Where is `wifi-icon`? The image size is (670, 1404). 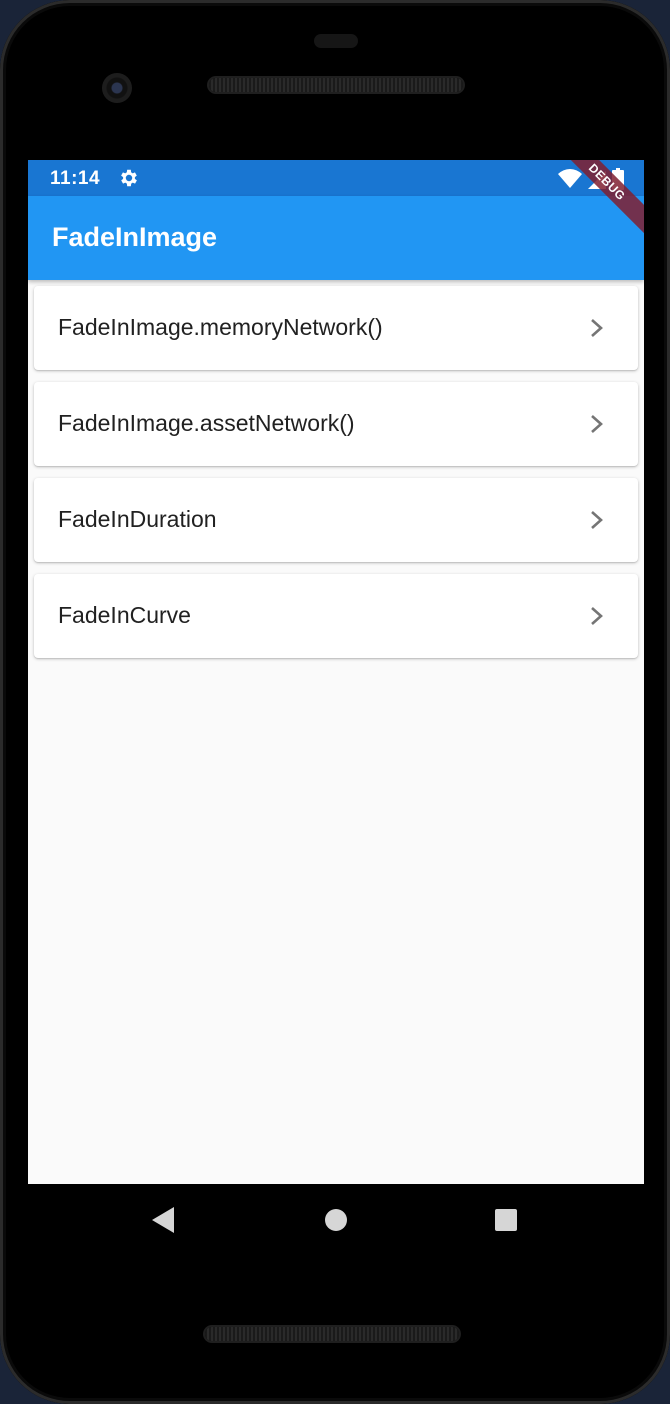 wifi-icon is located at coordinates (570, 178).